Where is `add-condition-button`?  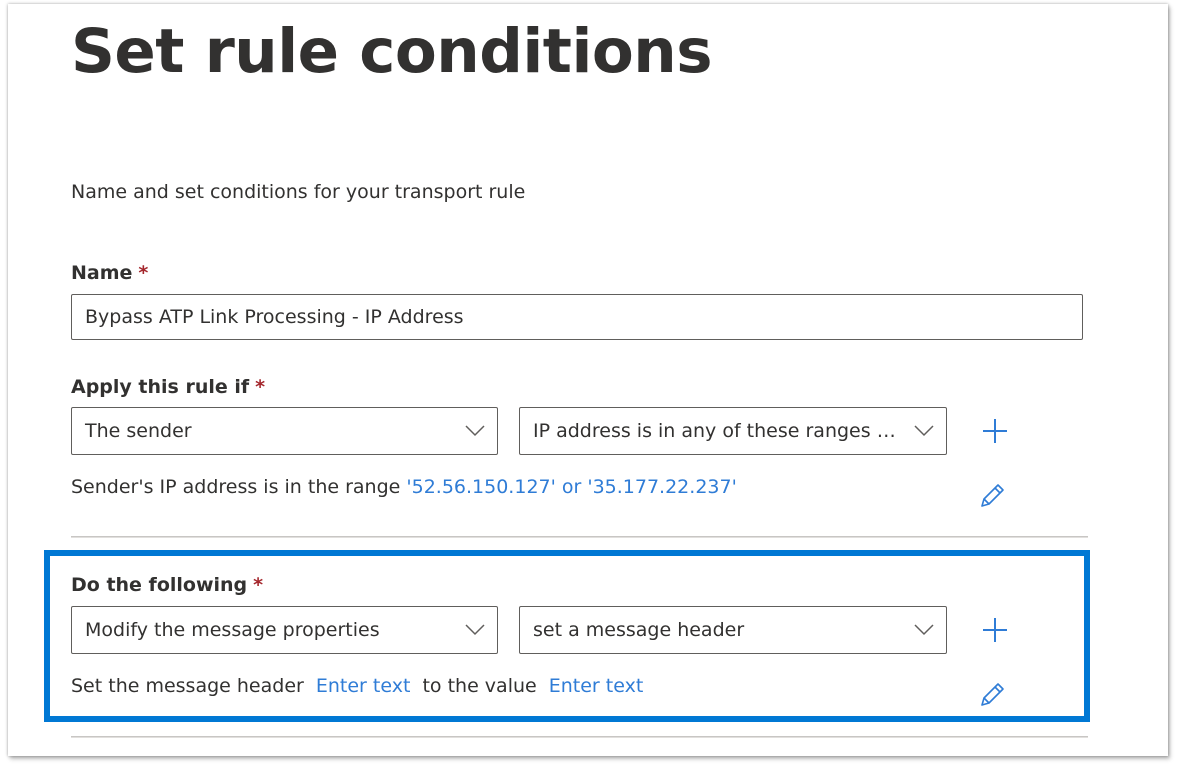
add-condition-button is located at coordinates (995, 431).